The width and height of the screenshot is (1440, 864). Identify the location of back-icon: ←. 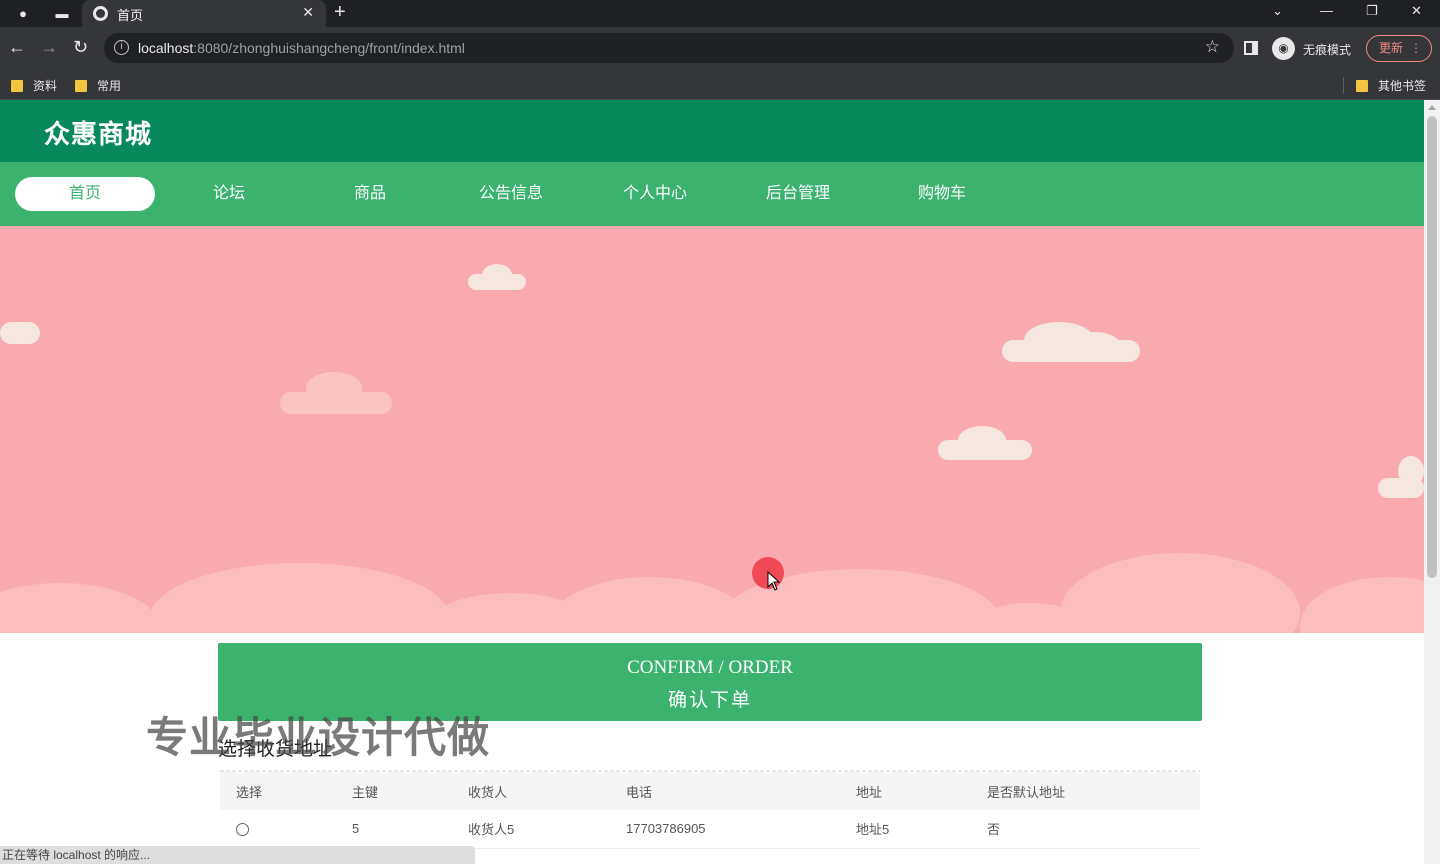
(17, 47).